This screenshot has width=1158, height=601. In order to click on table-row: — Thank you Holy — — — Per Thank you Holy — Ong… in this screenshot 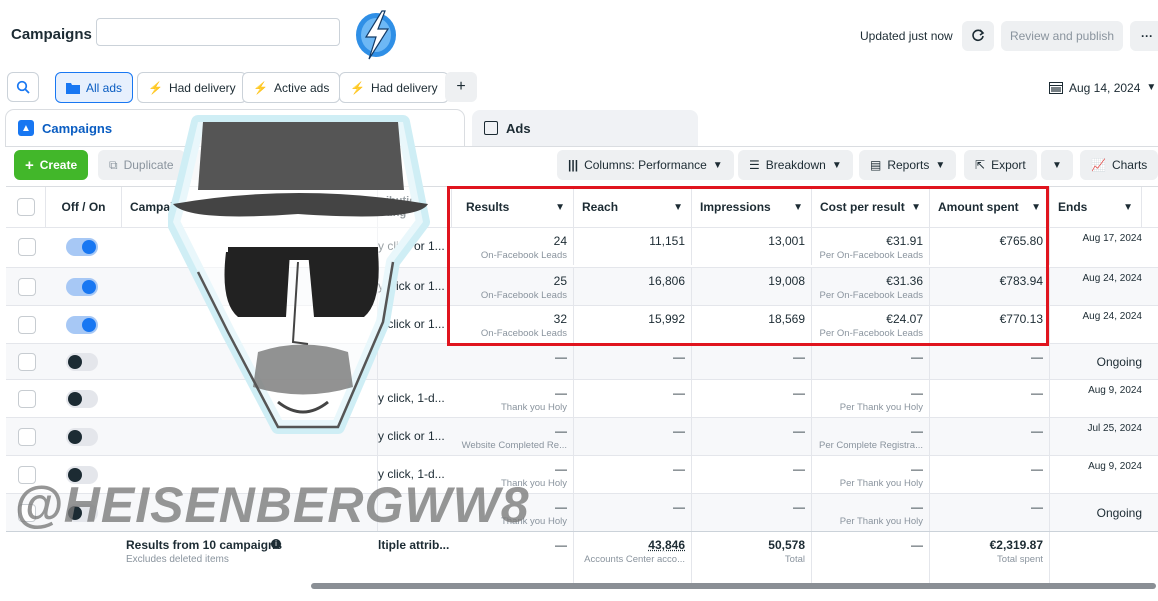, I will do `click(582, 512)`.